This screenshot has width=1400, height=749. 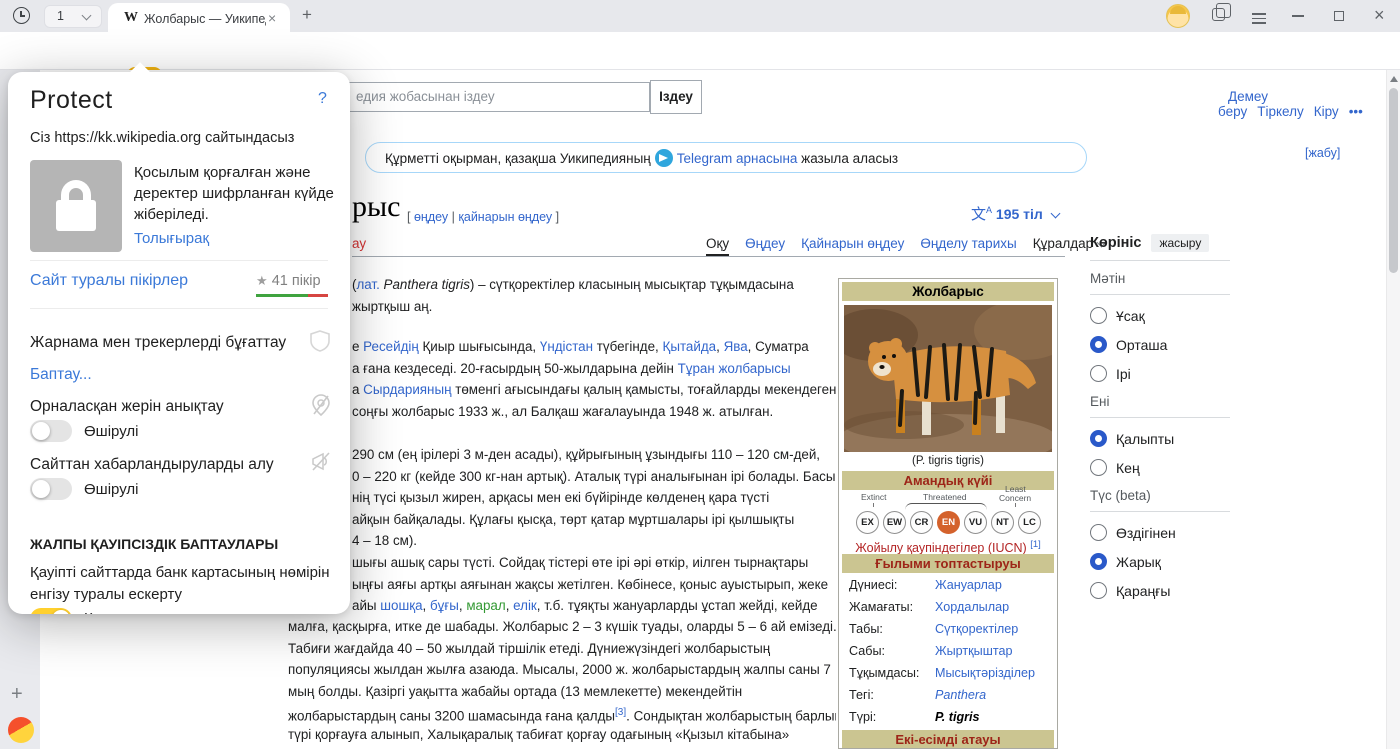 I want to click on wiki-link: лат., so click(x=367, y=284).